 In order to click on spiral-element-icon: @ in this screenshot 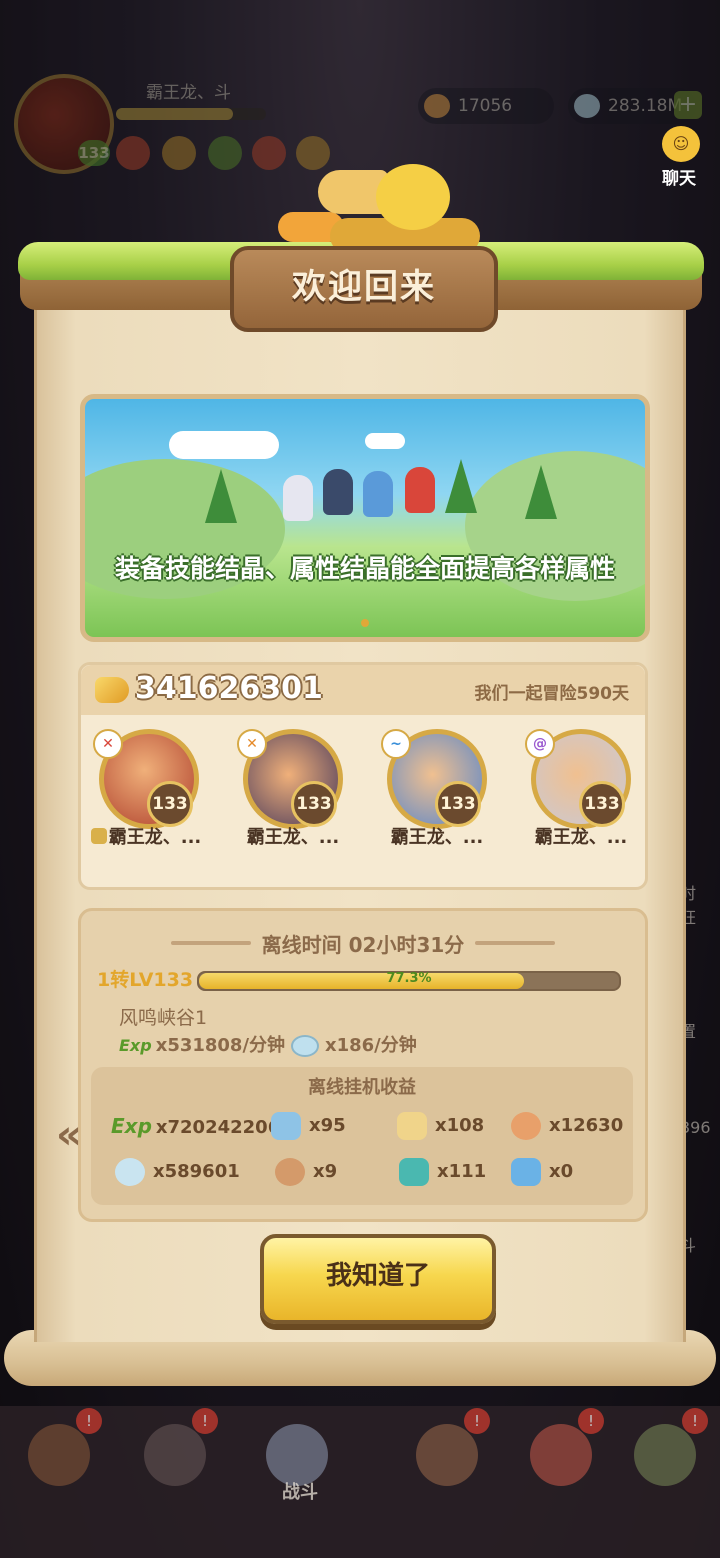, I will do `click(540, 744)`.